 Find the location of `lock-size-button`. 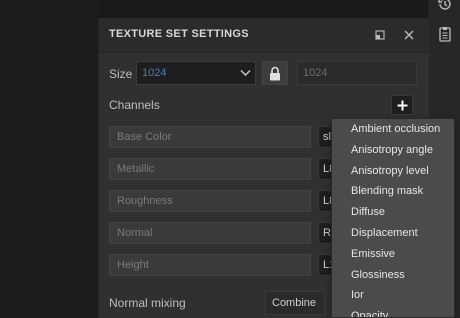

lock-size-button is located at coordinates (275, 73).